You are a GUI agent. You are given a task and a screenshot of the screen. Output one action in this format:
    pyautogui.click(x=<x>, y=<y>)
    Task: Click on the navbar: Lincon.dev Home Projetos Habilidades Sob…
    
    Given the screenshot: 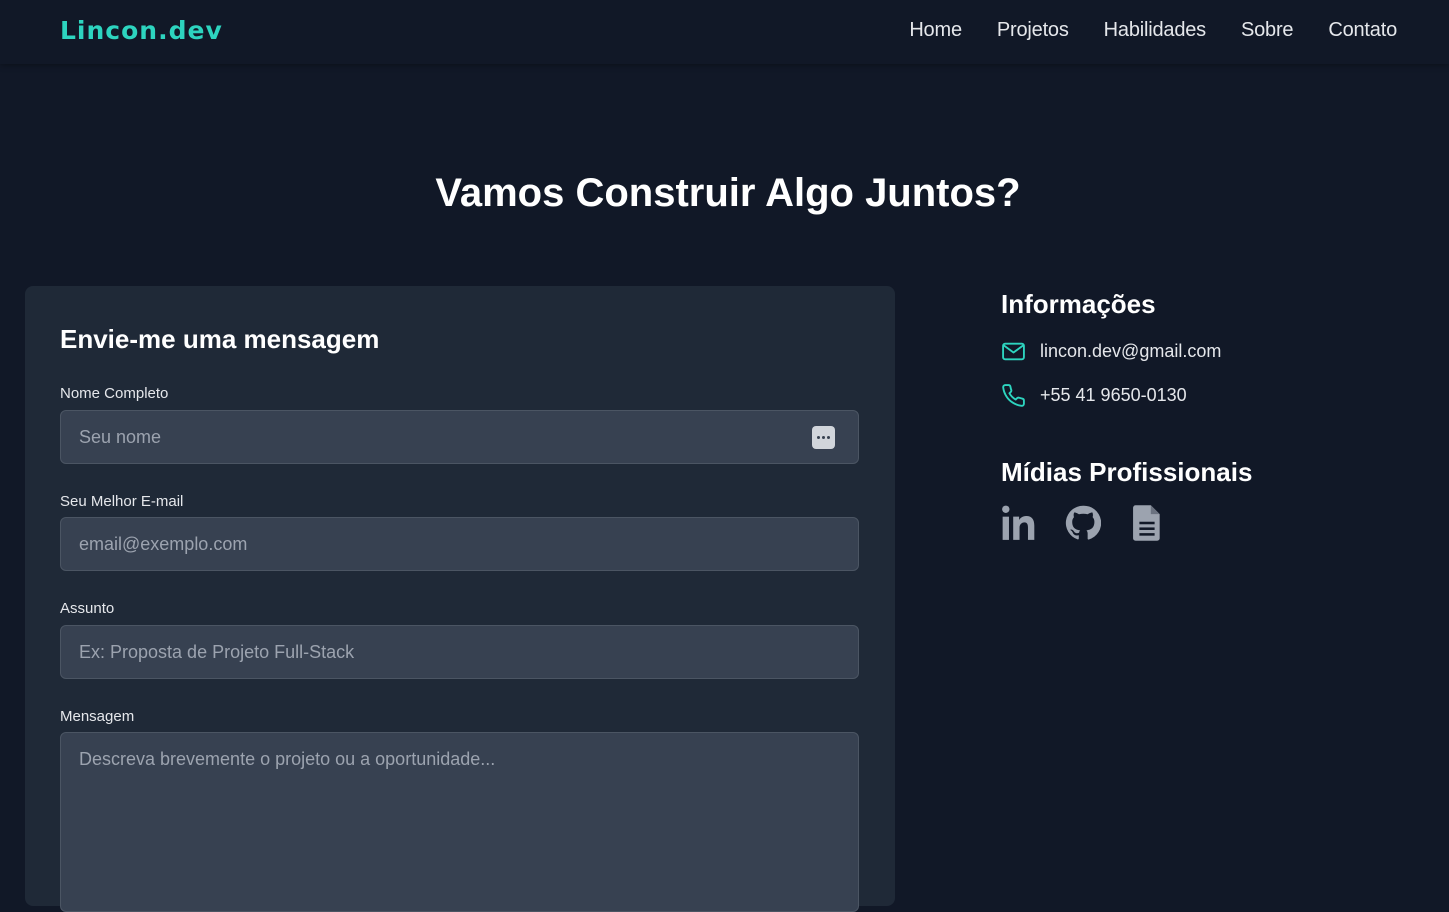 What is the action you would take?
    pyautogui.click(x=724, y=32)
    